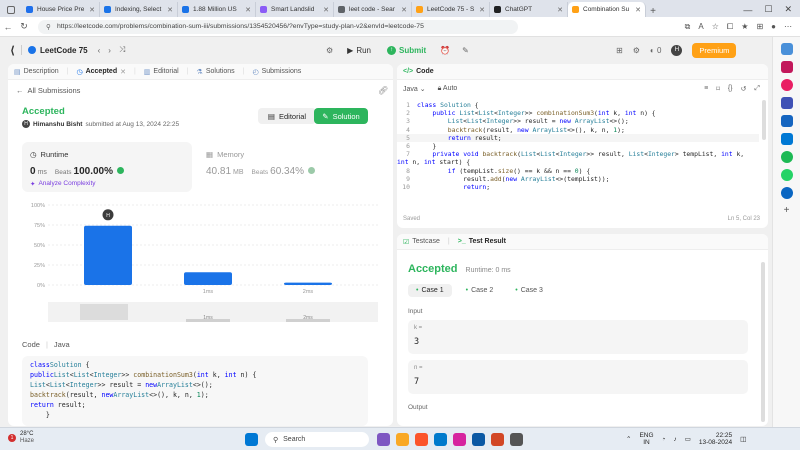 The width and height of the screenshot is (800, 450). I want to click on settings-icon: ⚙, so click(636, 50).